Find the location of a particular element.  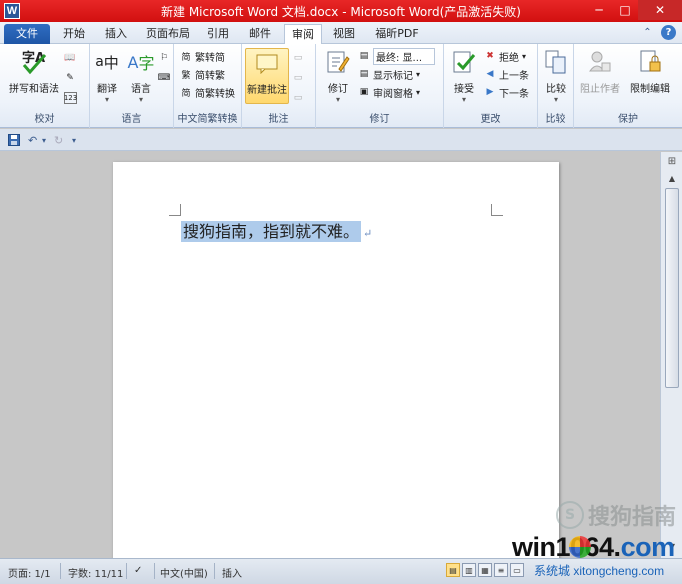

group-protect: 阻止作者 限制编辑 保护 is located at coordinates (628, 86).